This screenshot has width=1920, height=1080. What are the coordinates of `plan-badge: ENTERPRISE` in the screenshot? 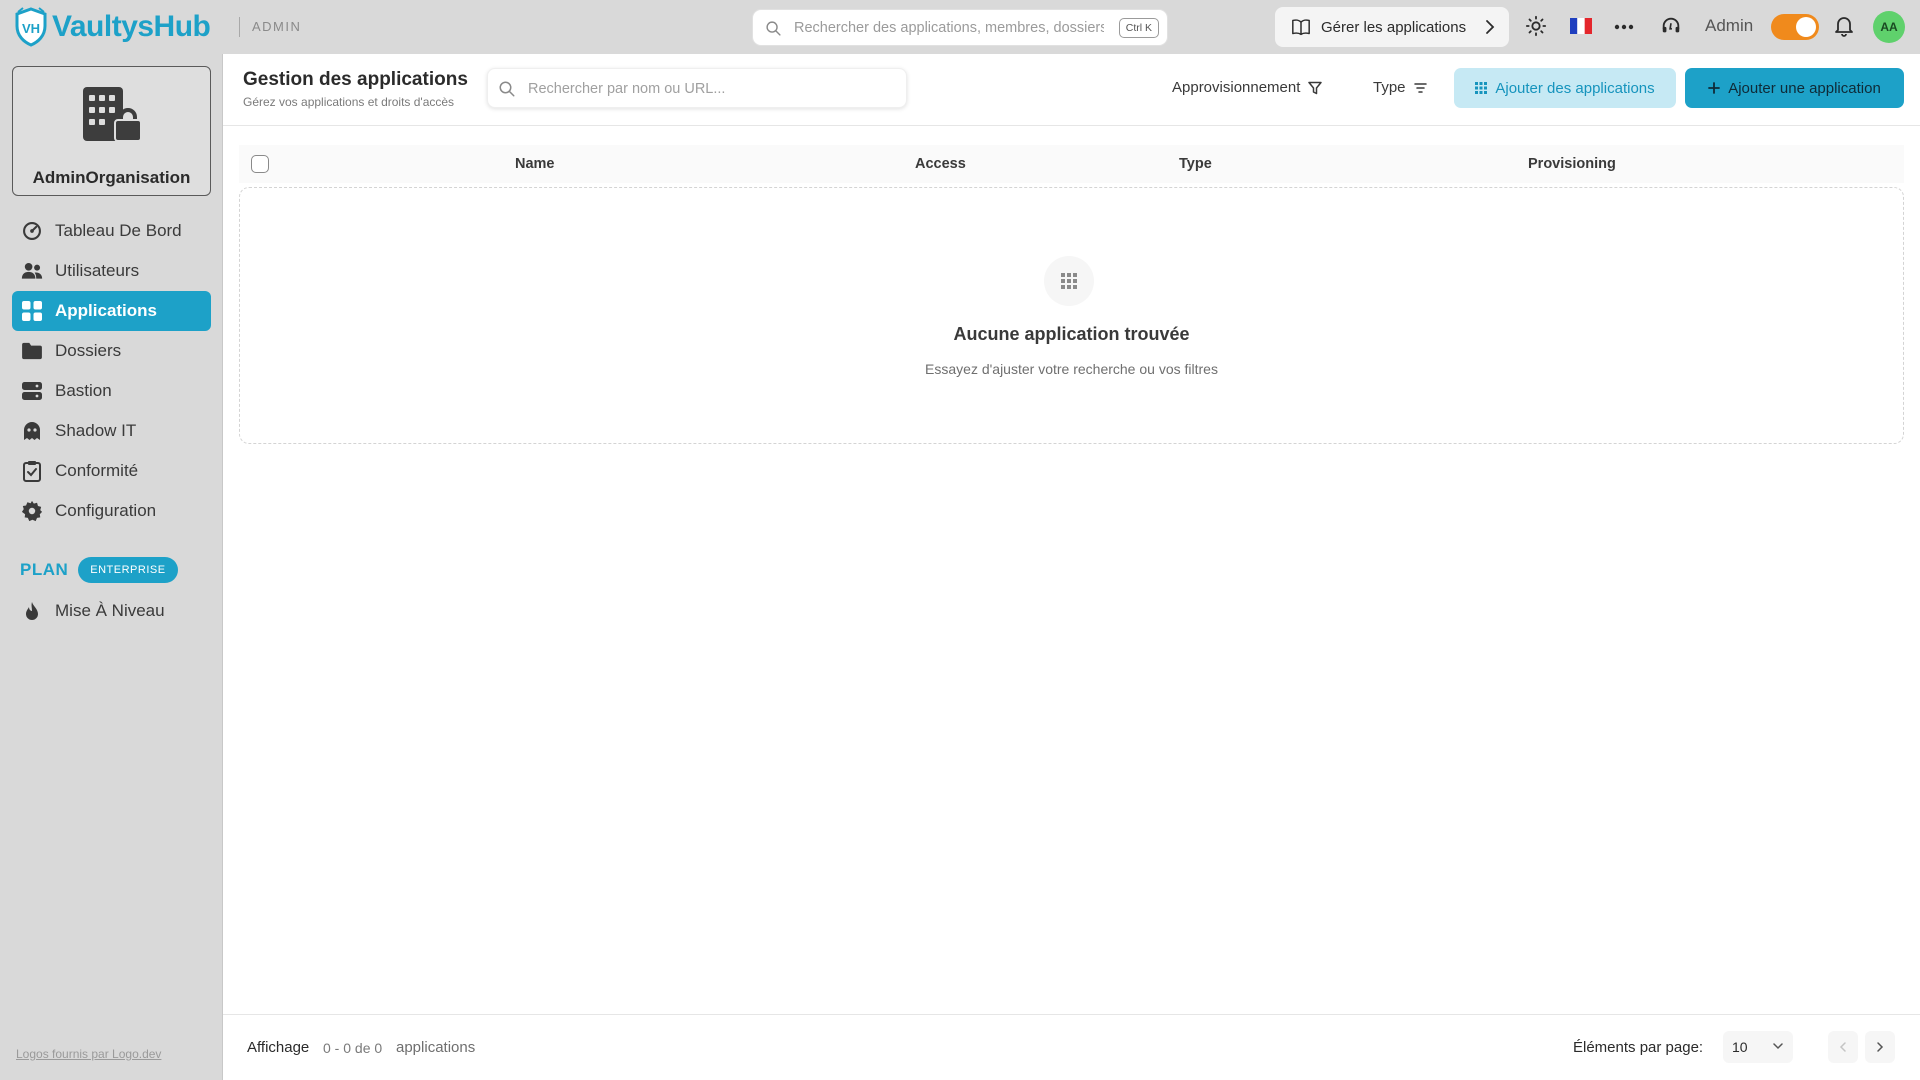 It's located at (128, 570).